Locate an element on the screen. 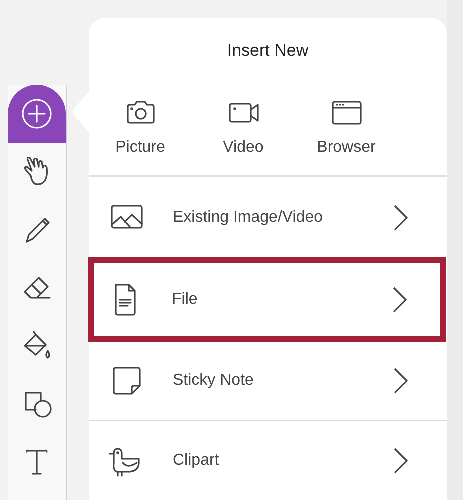 This screenshot has width=463, height=500. popover-title: Insert New is located at coordinates (268, 51).